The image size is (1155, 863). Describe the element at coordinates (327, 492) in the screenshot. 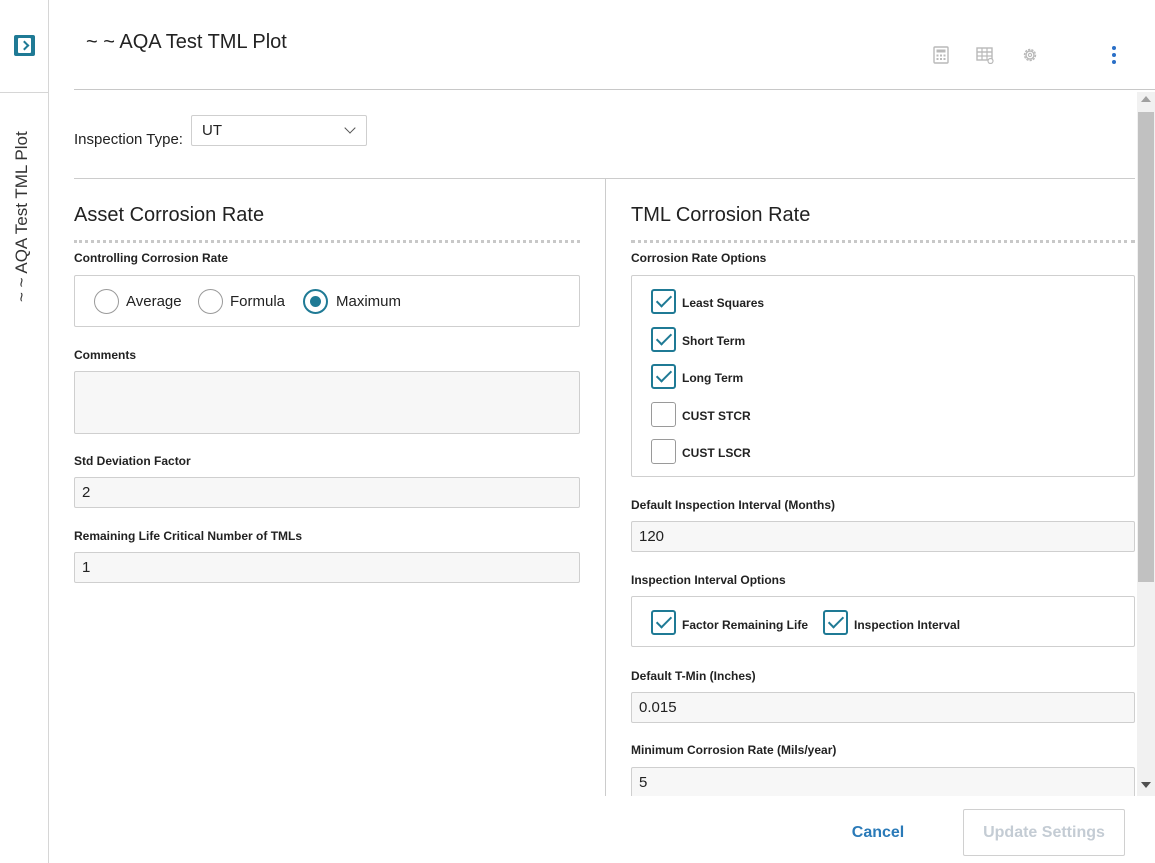

I see `std-deviation-input: 2` at that location.